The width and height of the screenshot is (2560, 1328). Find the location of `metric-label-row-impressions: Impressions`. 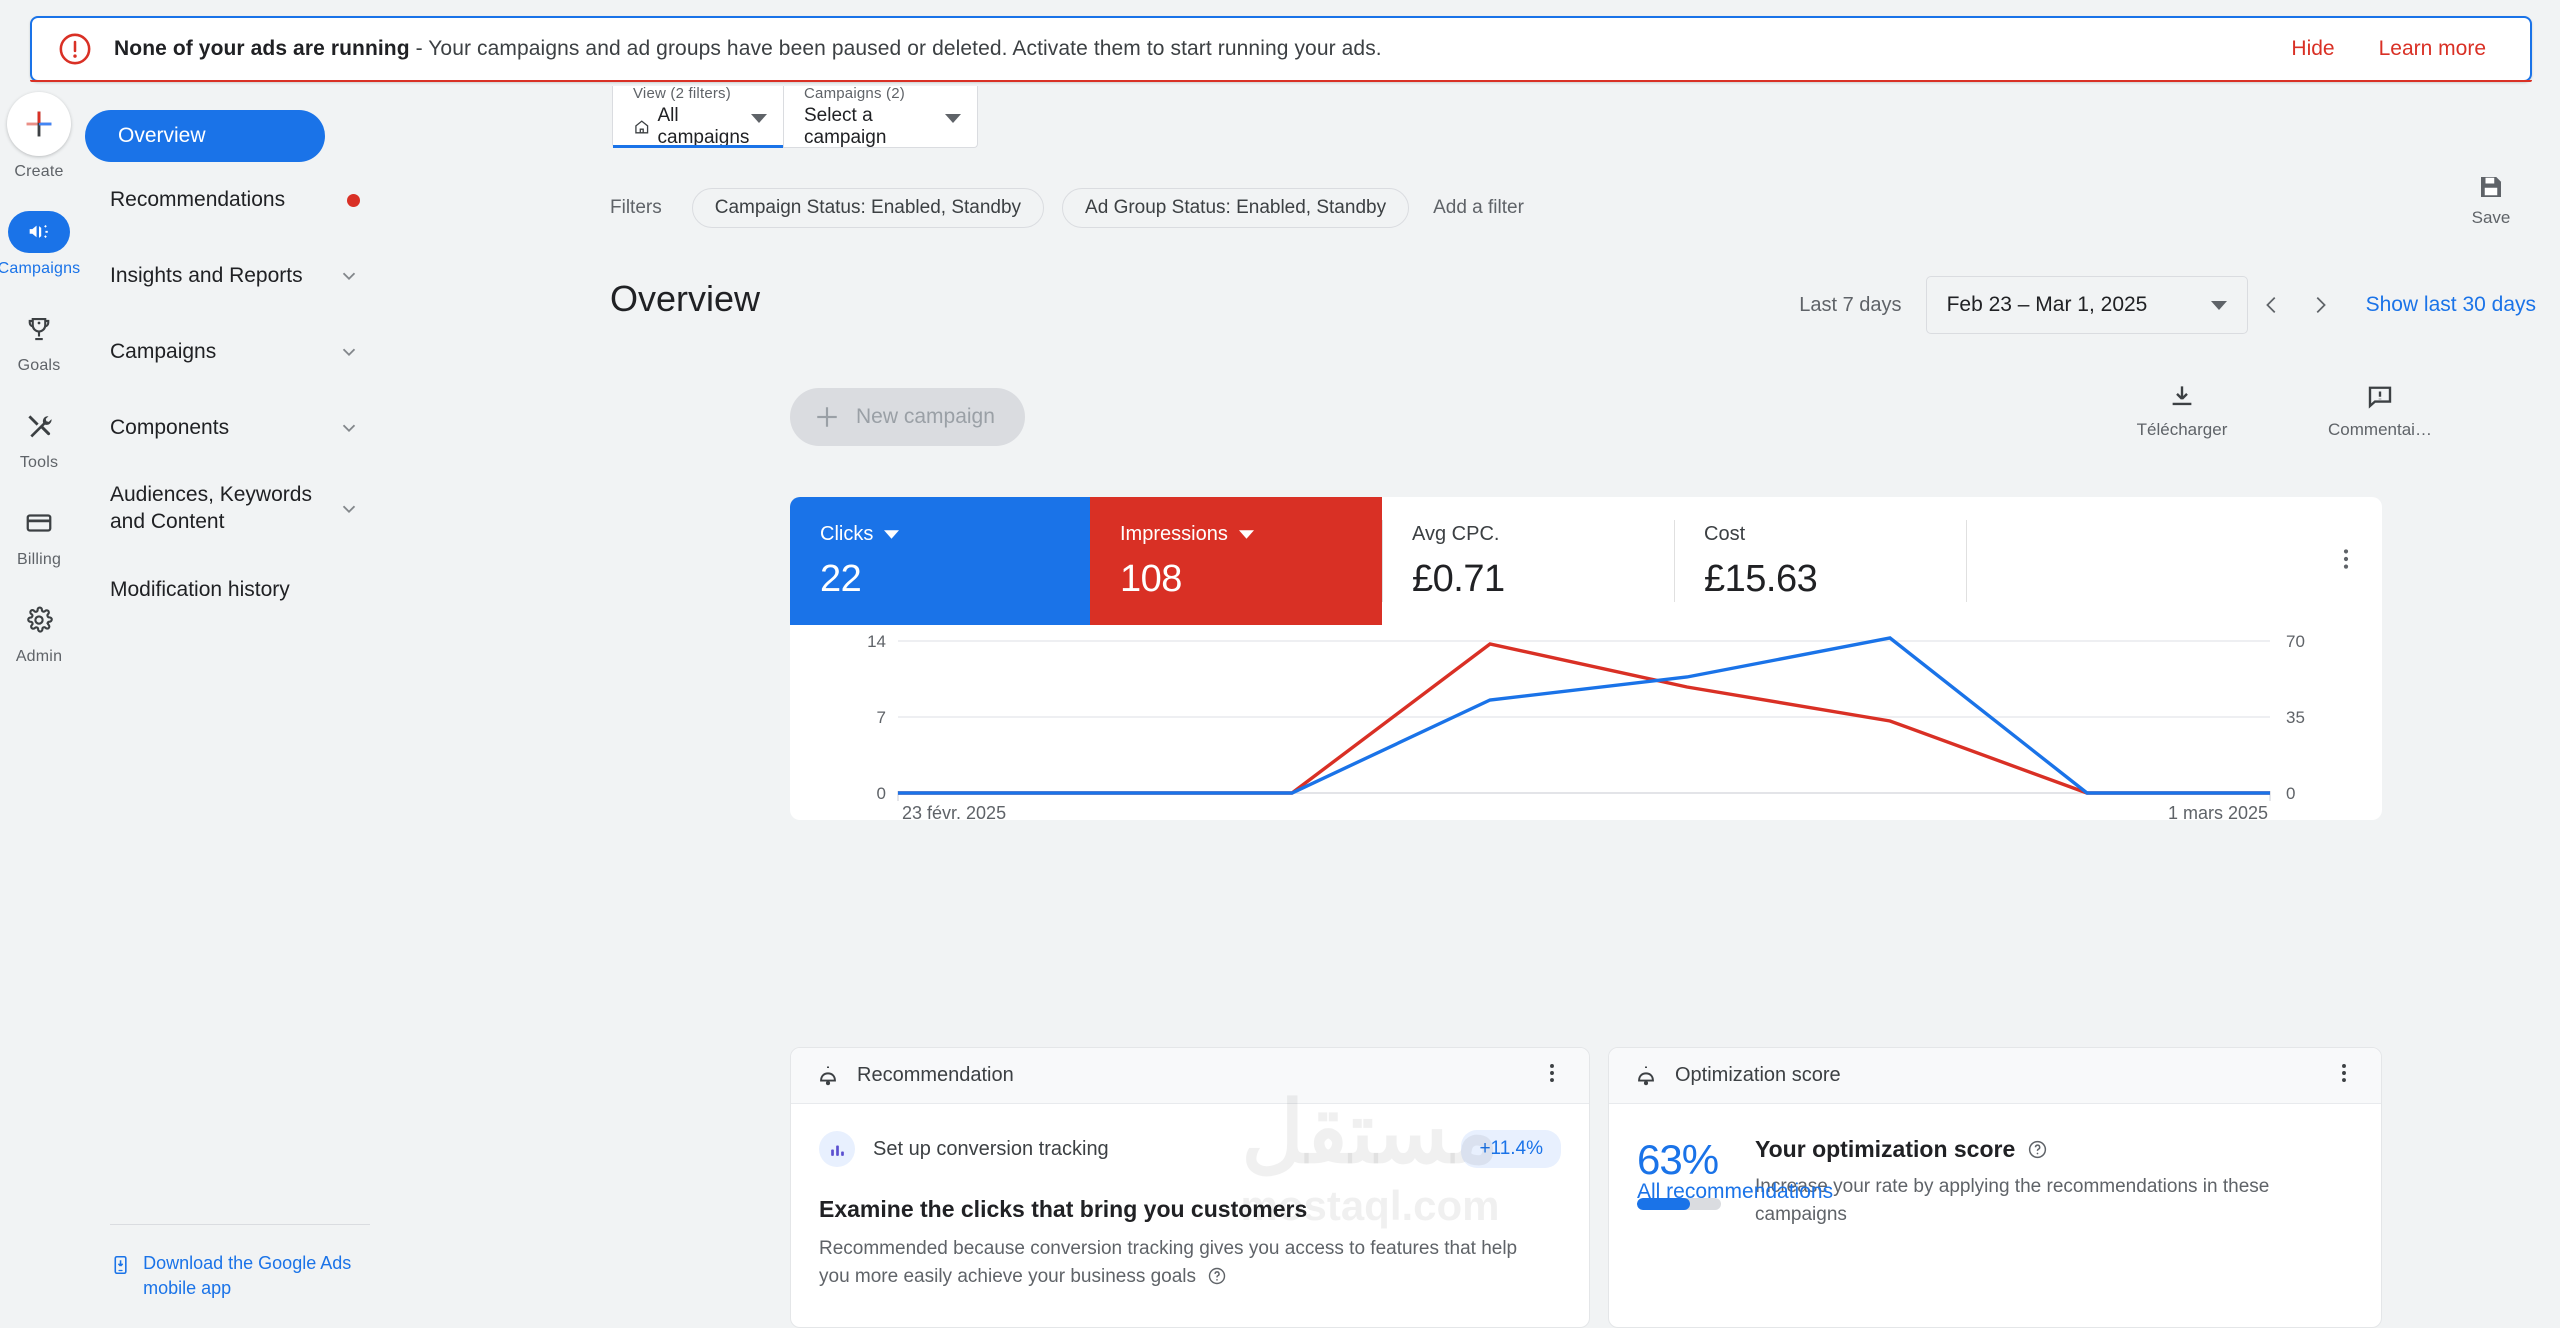

metric-label-row-impressions: Impressions is located at coordinates (1195, 534).